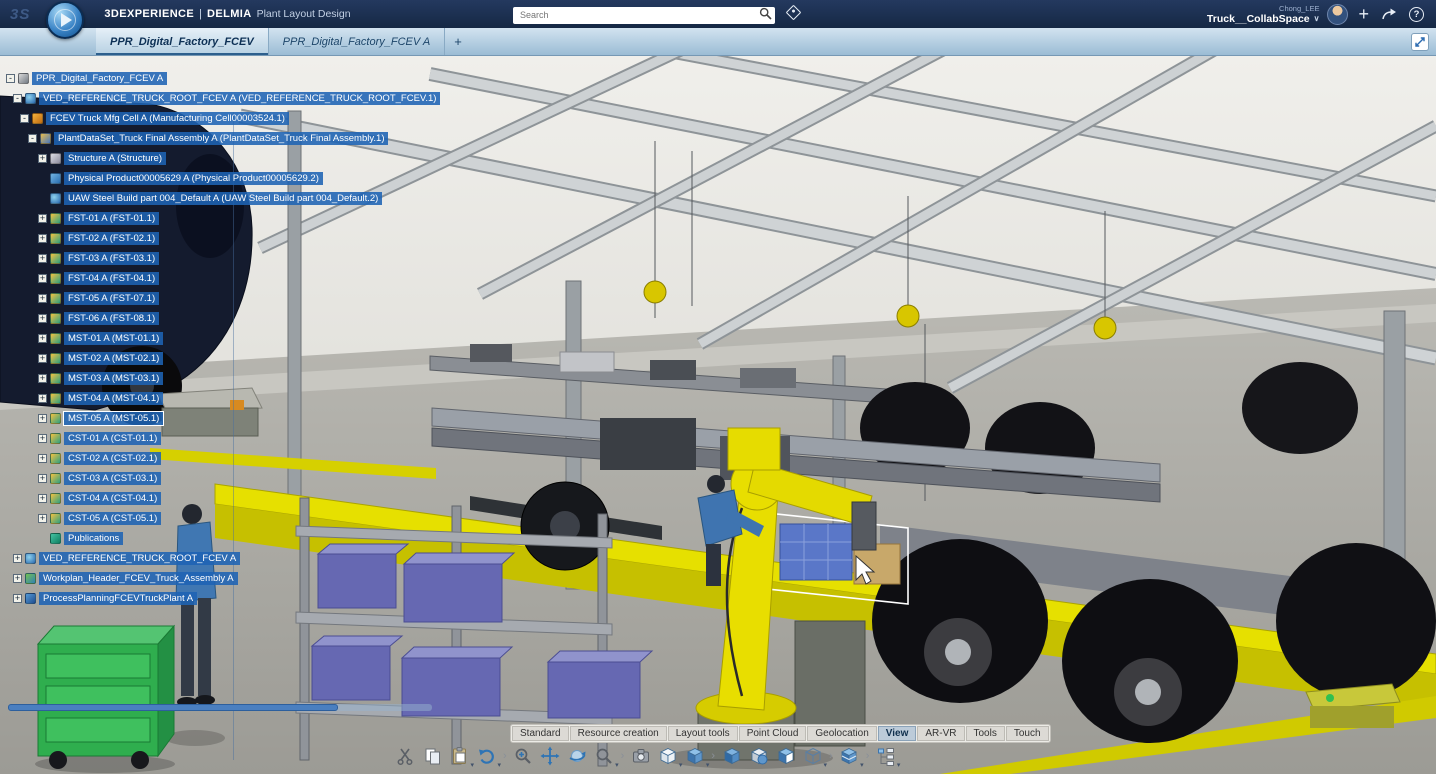 This screenshot has width=1436, height=774. I want to click on tree-item: + MST-02 A (MST-02.1), so click(223, 358).